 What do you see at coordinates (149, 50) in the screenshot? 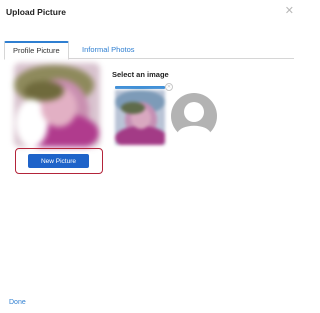
I see `tab-bar: Profile Picture Informal Photos` at bounding box center [149, 50].